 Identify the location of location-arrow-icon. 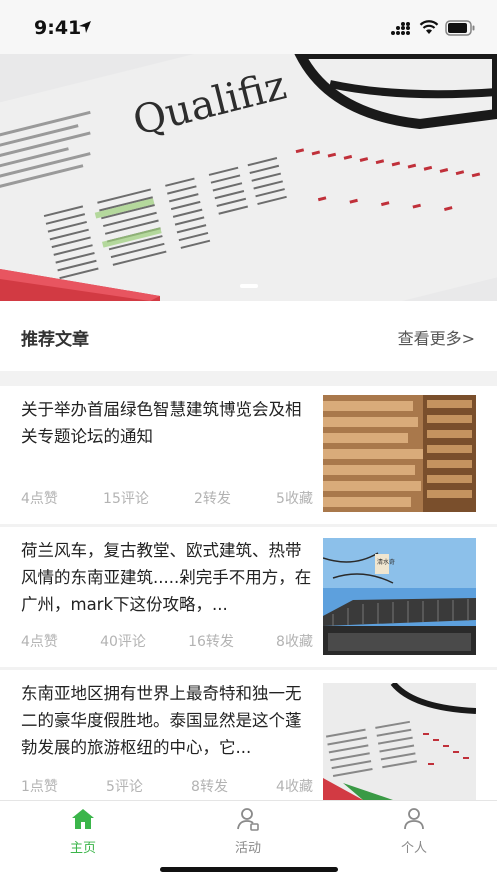
(85, 27).